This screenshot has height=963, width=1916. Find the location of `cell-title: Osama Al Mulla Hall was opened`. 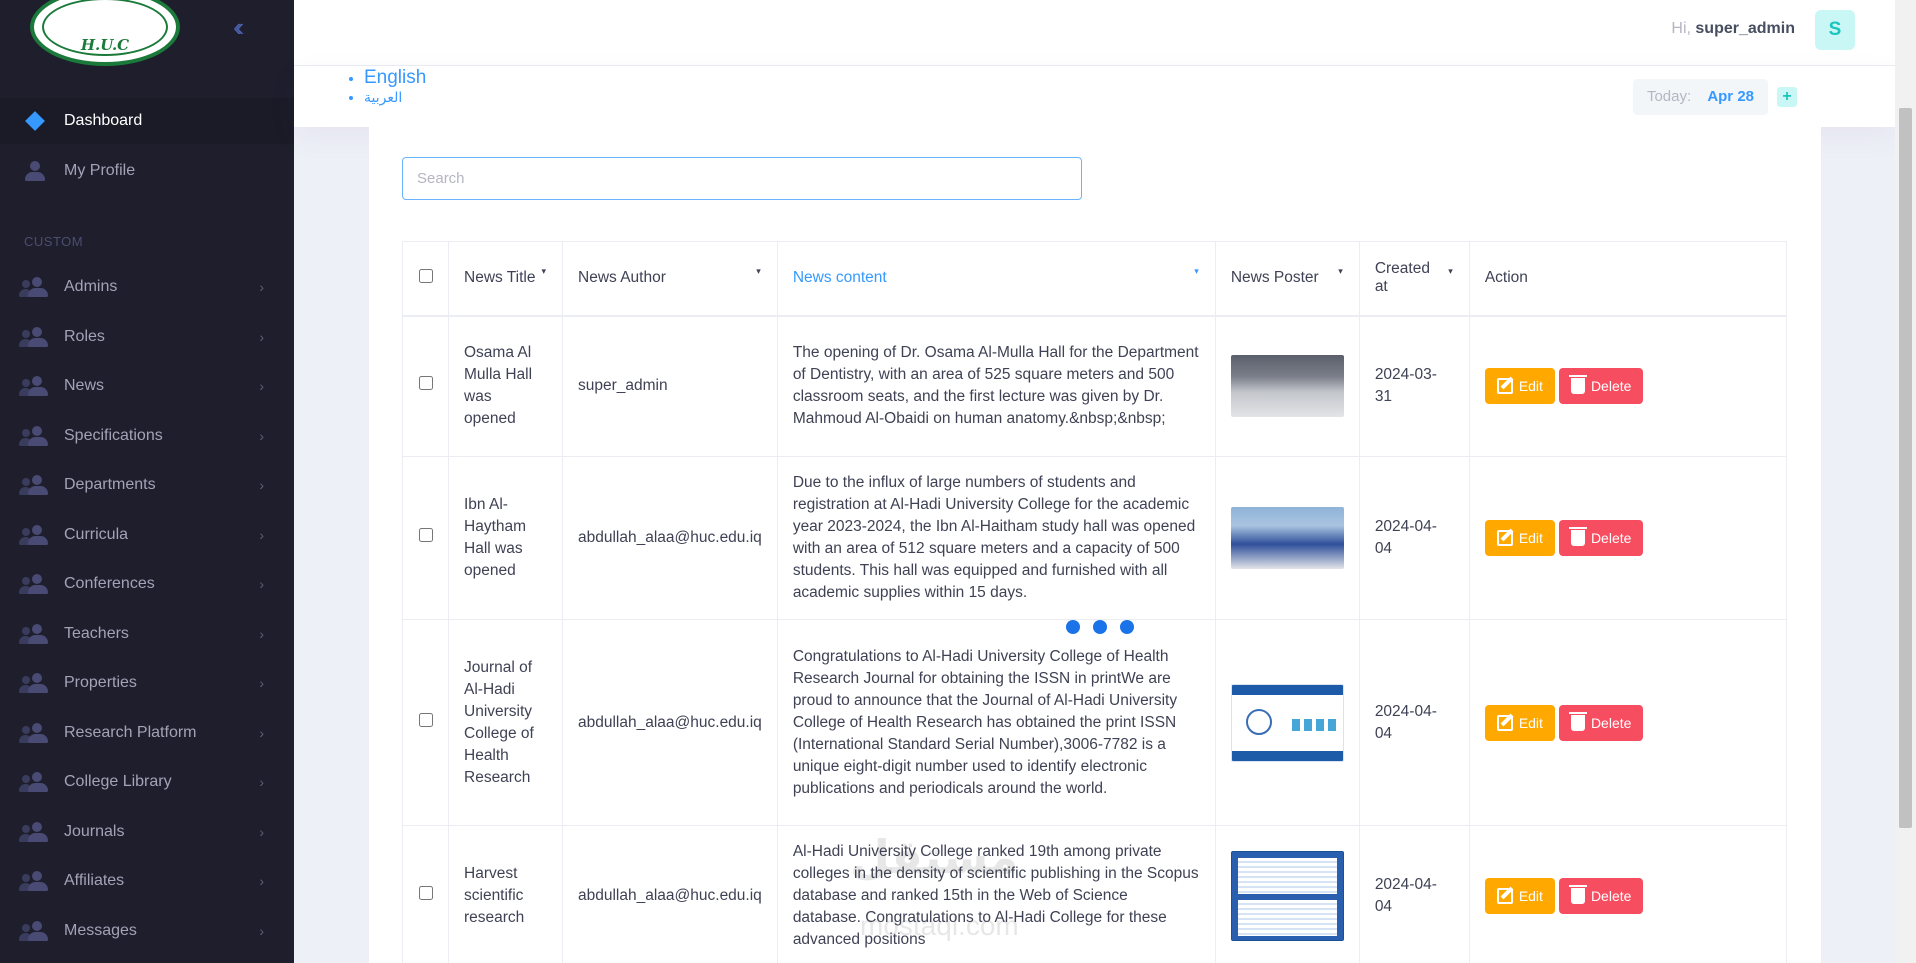

cell-title: Osama Al Mulla Hall was opened is located at coordinates (505, 386).